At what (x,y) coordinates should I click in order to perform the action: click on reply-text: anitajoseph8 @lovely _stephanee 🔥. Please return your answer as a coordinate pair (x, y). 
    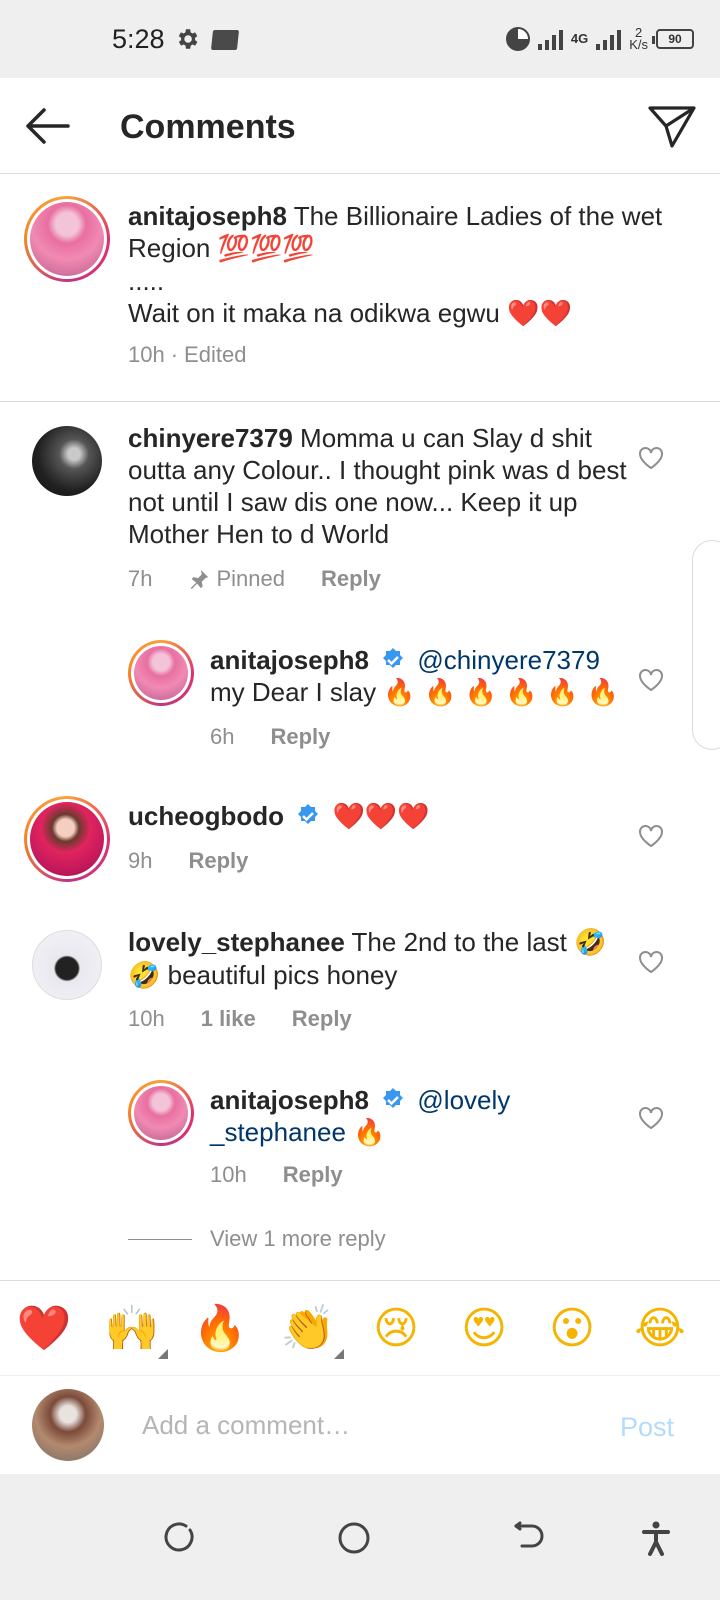
    Looking at the image, I should click on (420, 1116).